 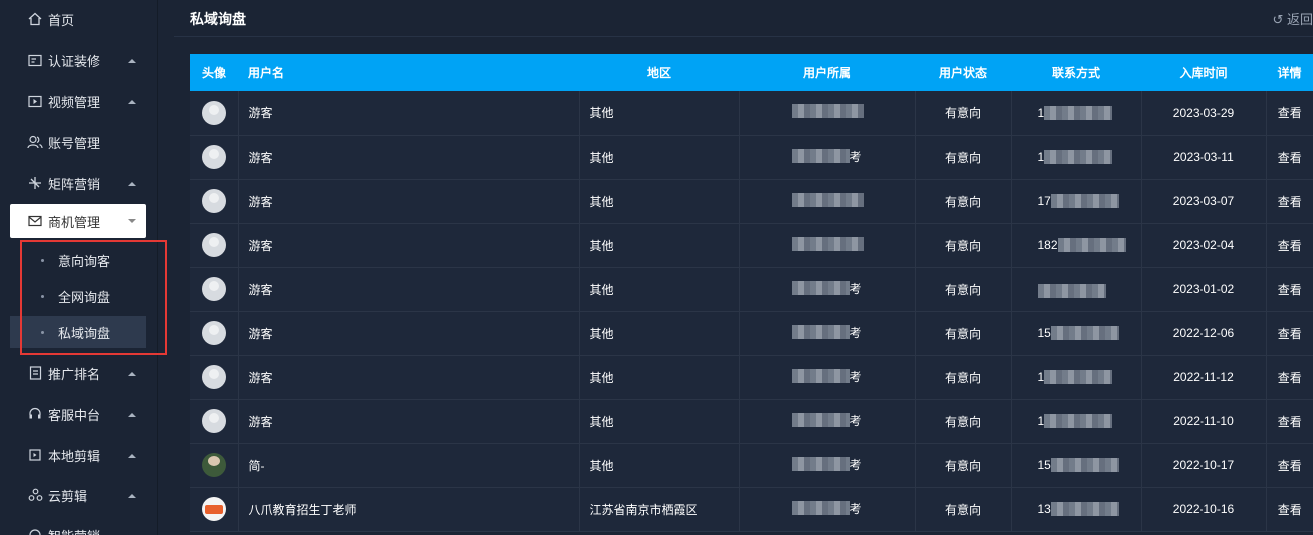 I want to click on column-header-avatar: 头像, so click(x=214, y=72).